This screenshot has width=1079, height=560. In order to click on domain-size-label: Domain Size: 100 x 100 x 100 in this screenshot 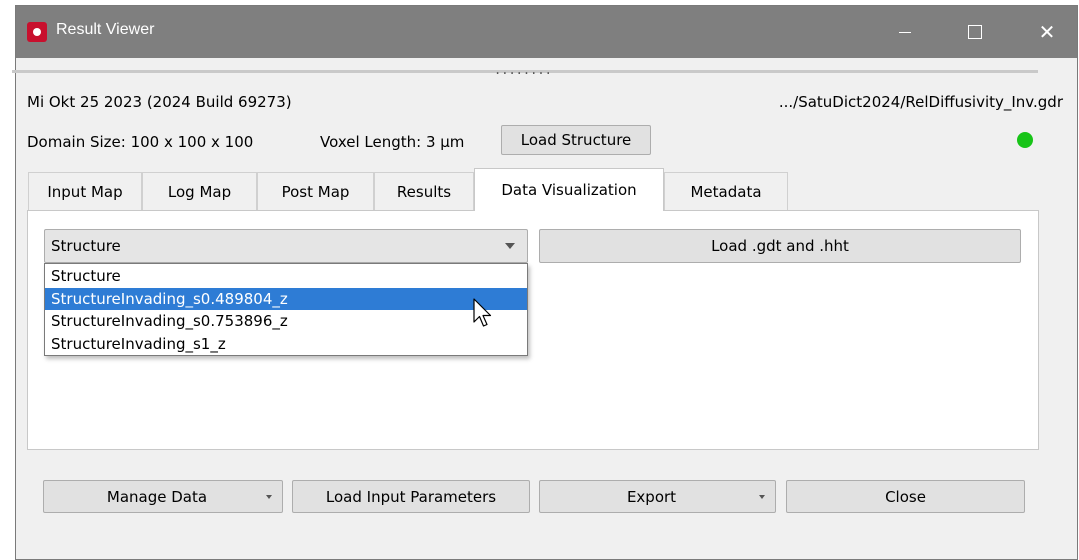, I will do `click(140, 142)`.